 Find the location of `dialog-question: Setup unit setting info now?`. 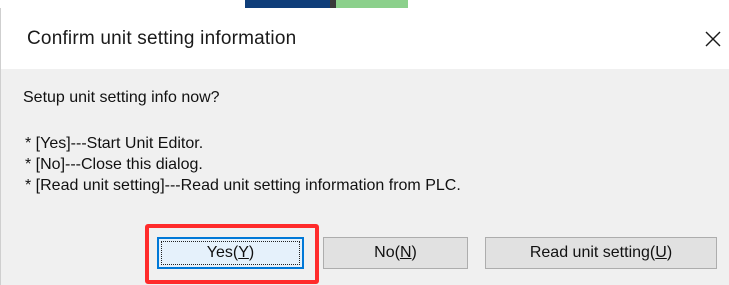

dialog-question: Setup unit setting info now? is located at coordinates (121, 97).